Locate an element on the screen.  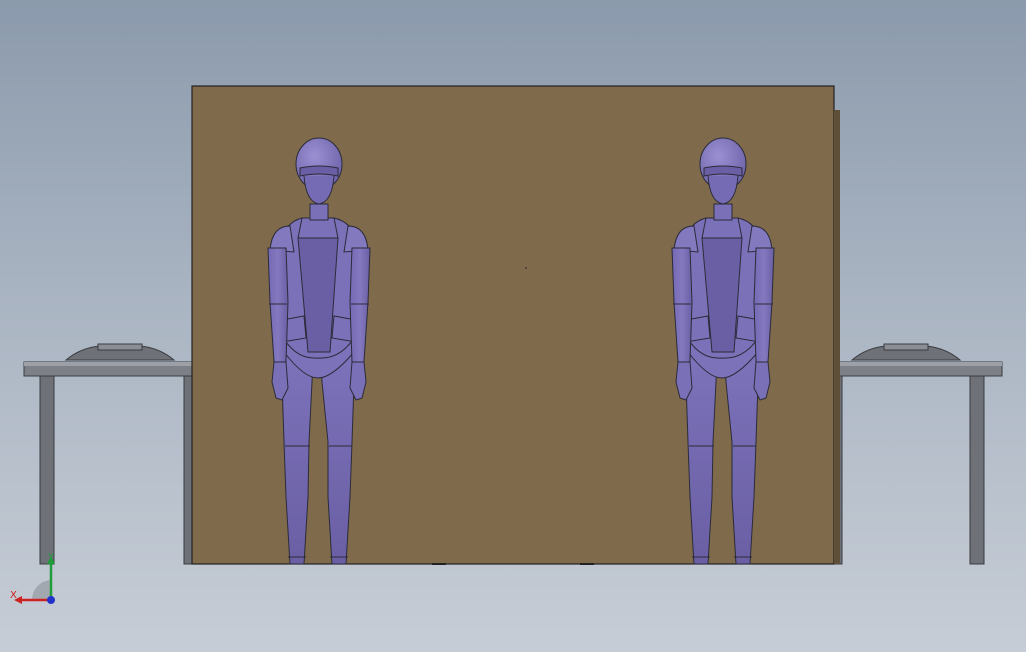
view-triad: Y X is located at coordinates (38, 580).